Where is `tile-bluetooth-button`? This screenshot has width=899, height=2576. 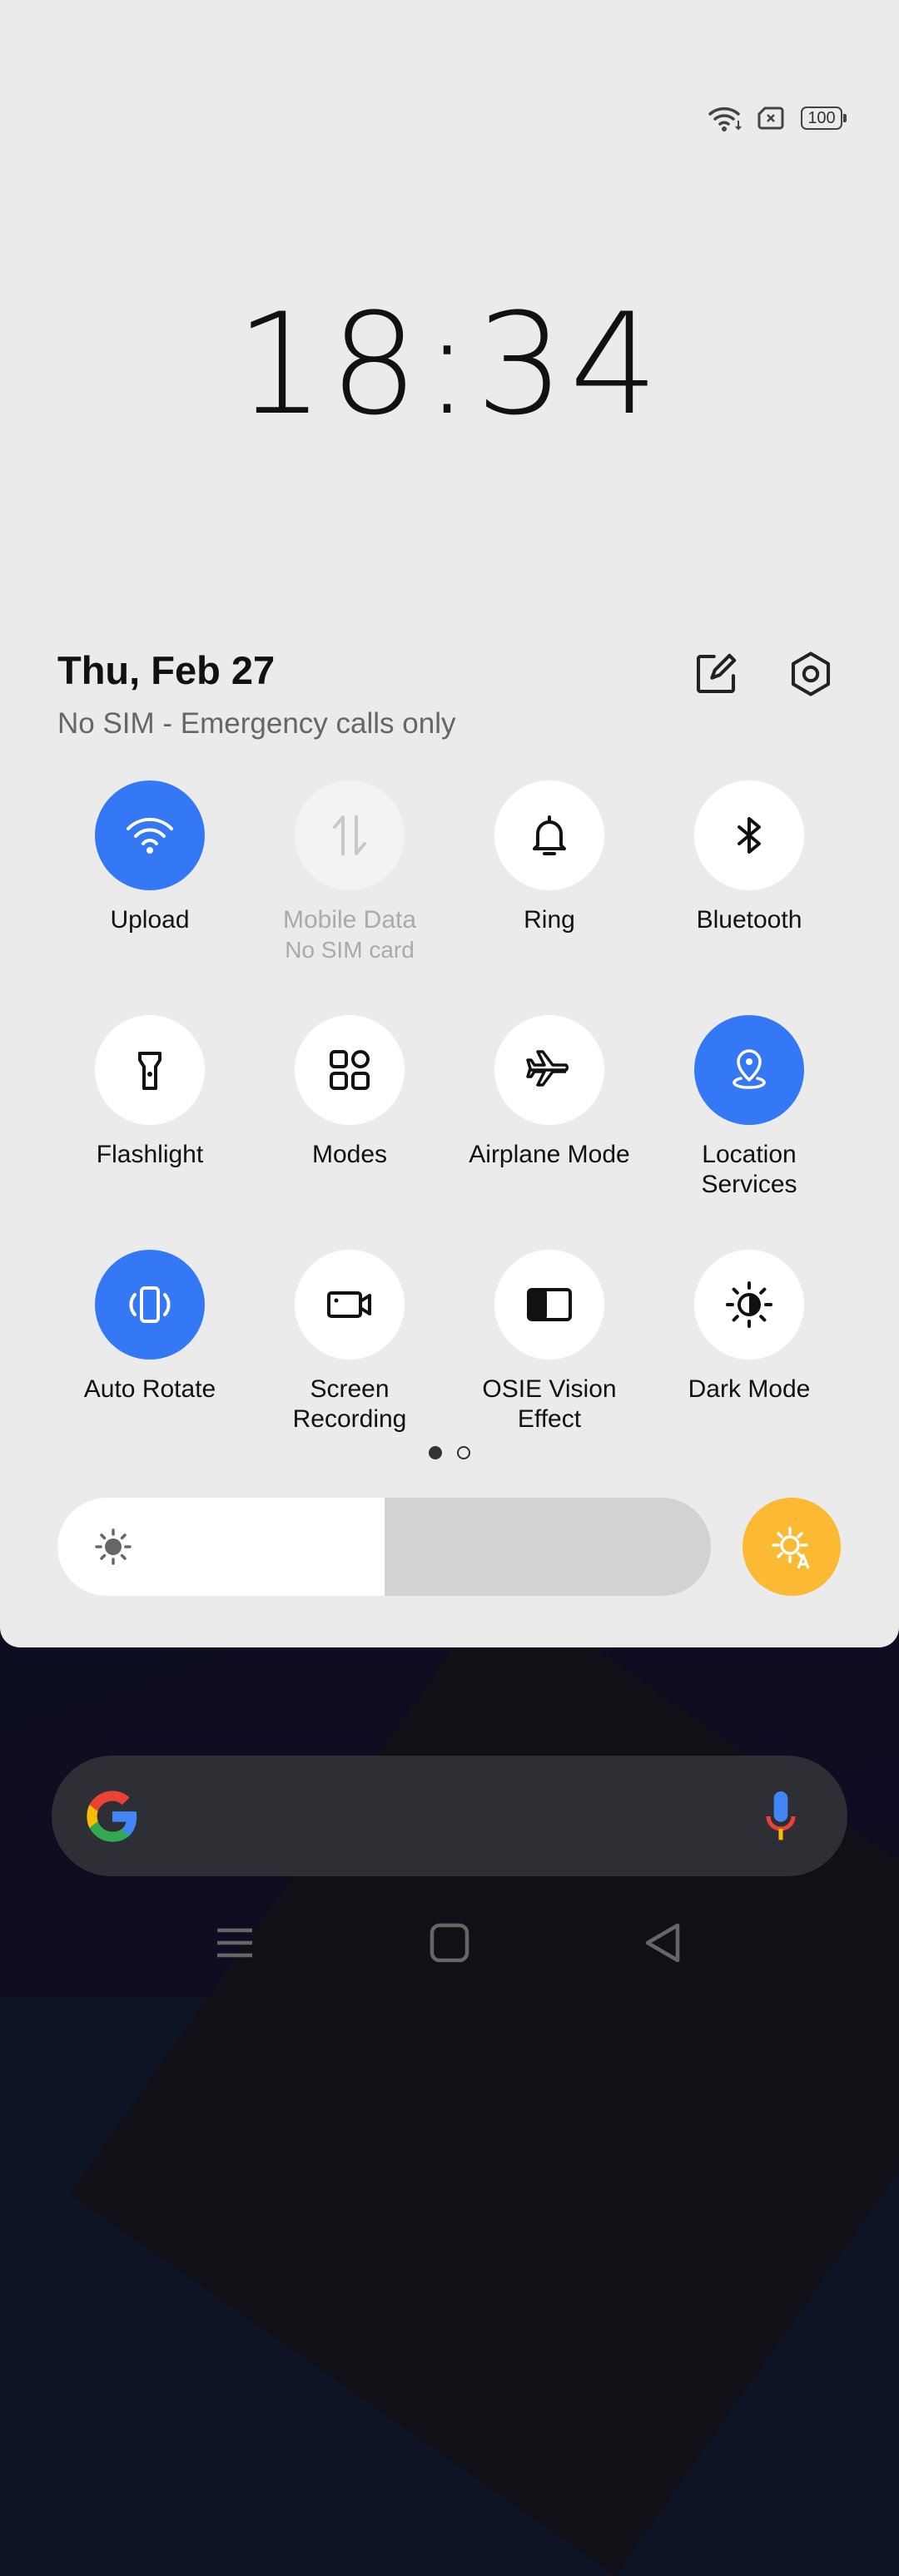 tile-bluetooth-button is located at coordinates (749, 835).